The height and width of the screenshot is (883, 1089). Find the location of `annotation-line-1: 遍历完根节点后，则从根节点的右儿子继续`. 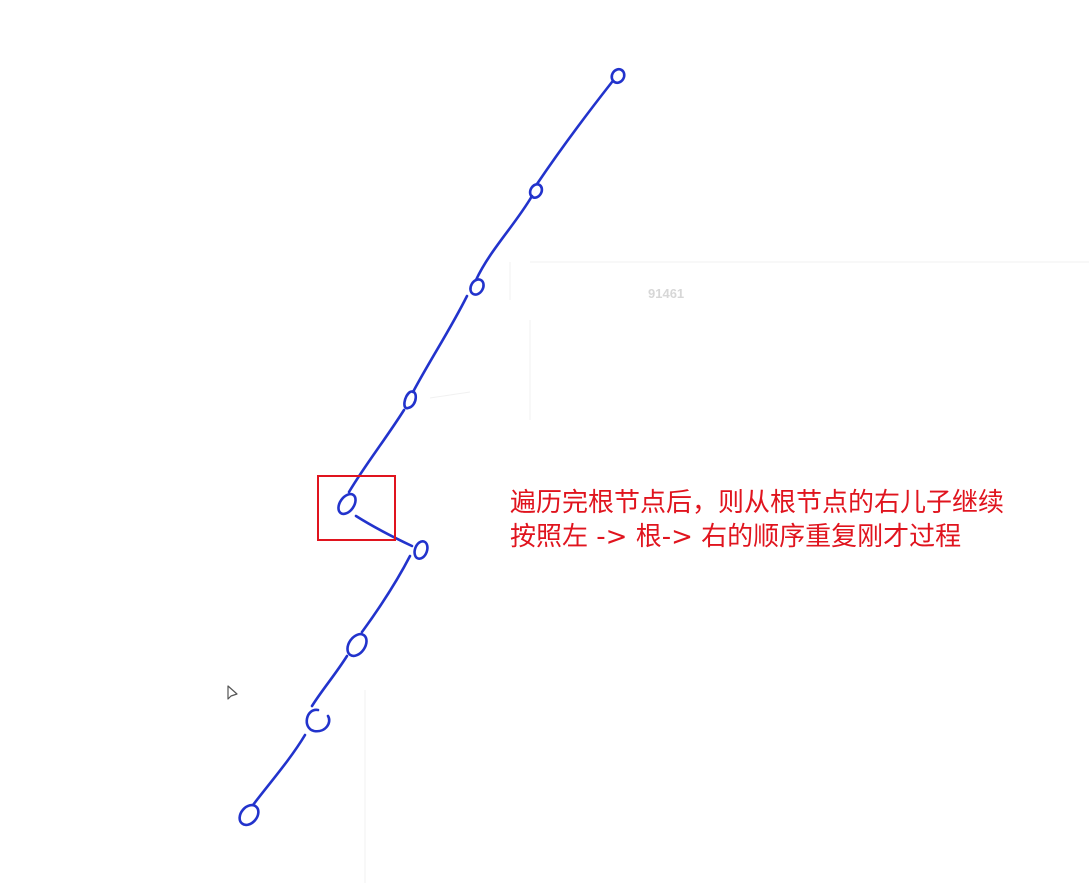

annotation-line-1: 遍历完根节点后，则从根节点的右儿子继续 is located at coordinates (757, 503).